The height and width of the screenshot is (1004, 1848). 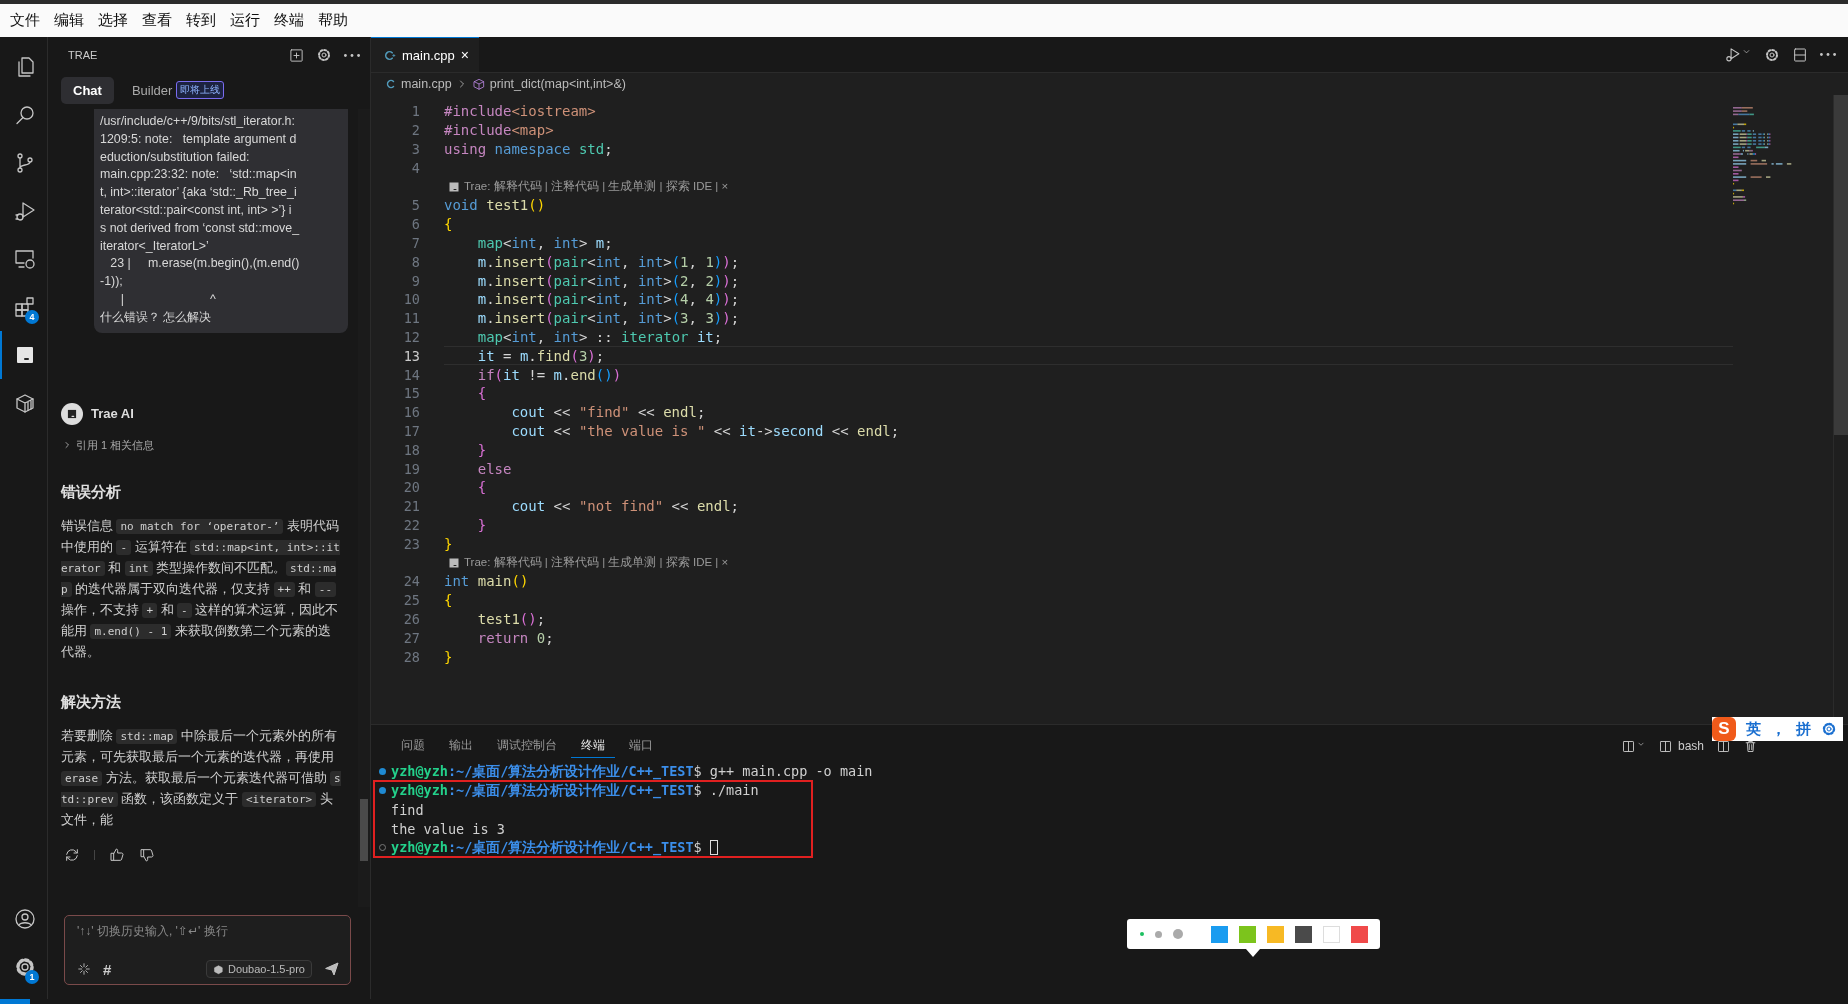 What do you see at coordinates (1738, 54) in the screenshot?
I see `run-debug-menu` at bounding box center [1738, 54].